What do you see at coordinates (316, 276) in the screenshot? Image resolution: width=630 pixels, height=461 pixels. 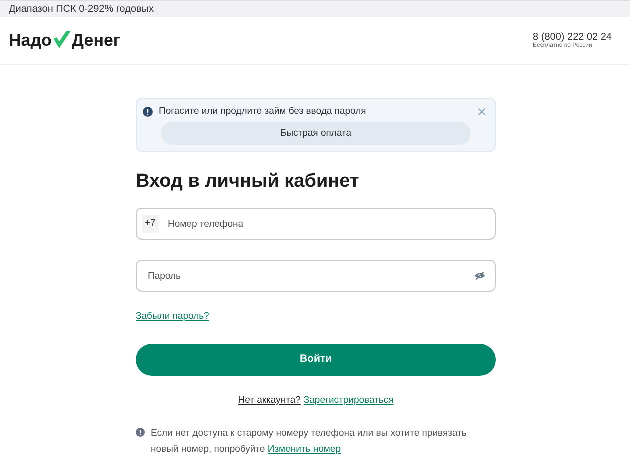 I see `password-field: Пароль` at bounding box center [316, 276].